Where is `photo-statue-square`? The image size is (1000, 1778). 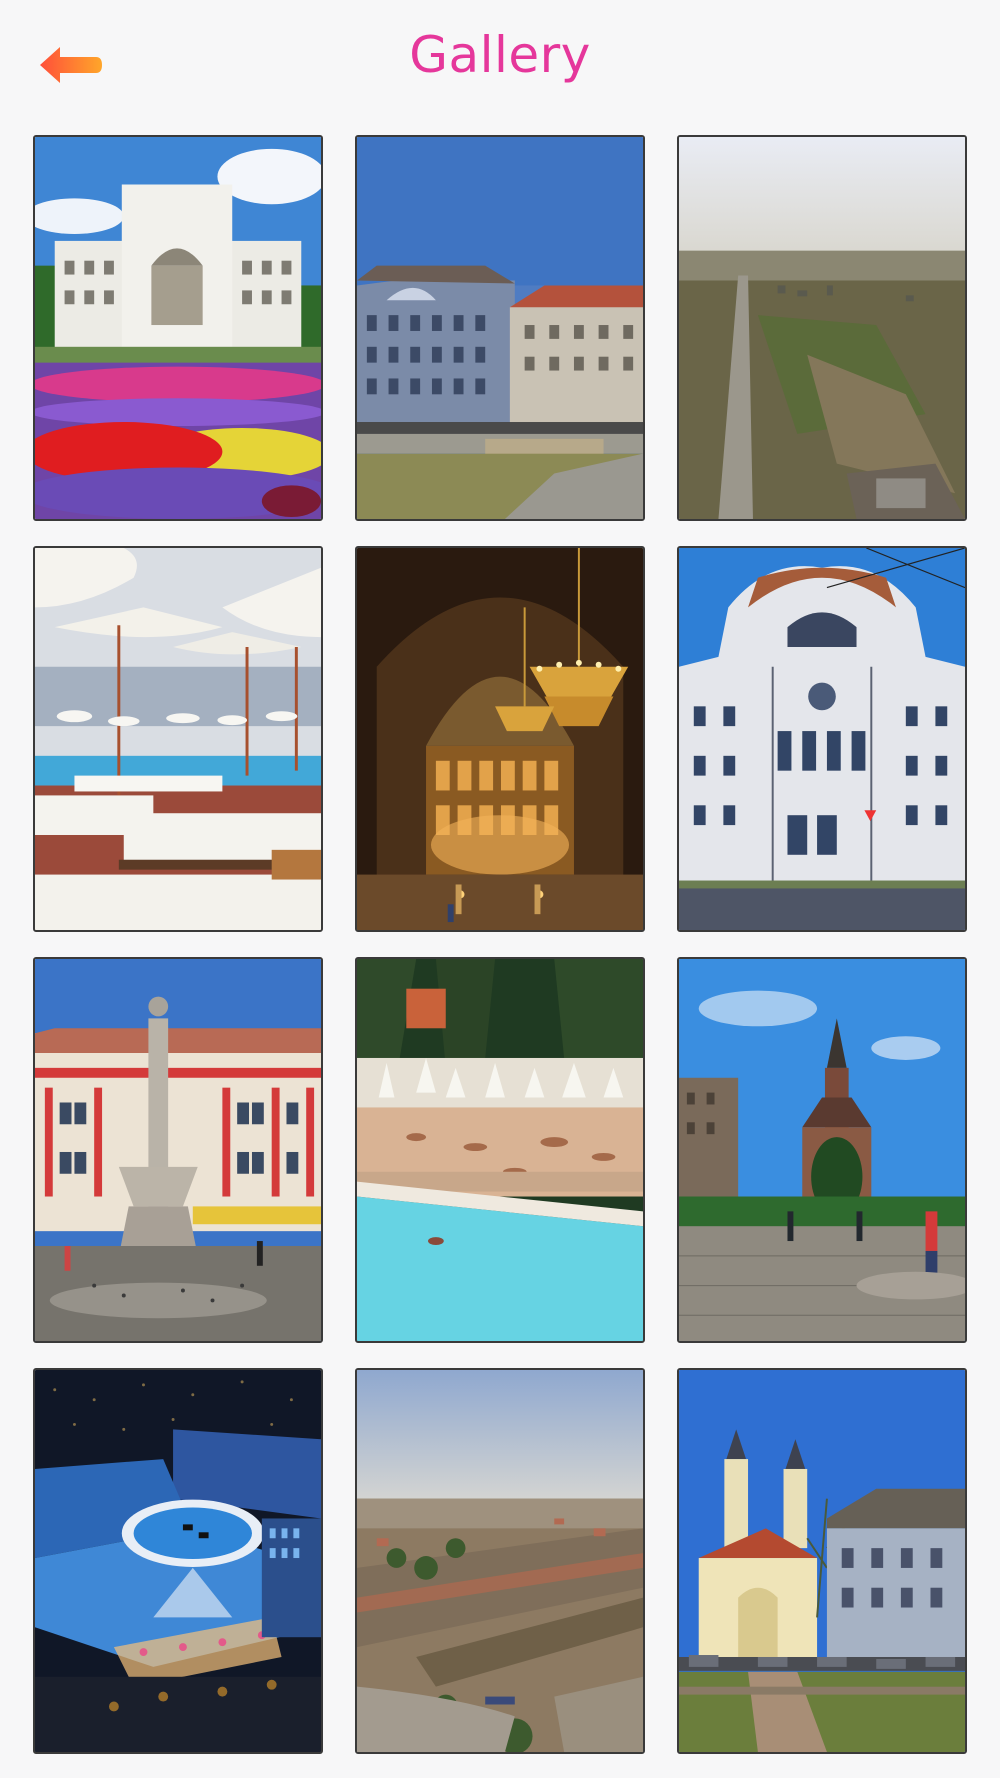
photo-statue-square is located at coordinates (178, 1150).